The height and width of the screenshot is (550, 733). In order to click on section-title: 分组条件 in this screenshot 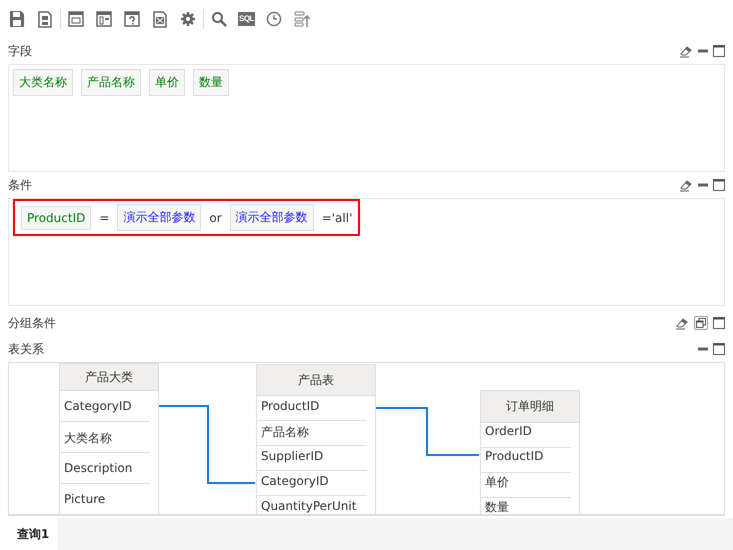, I will do `click(32, 323)`.